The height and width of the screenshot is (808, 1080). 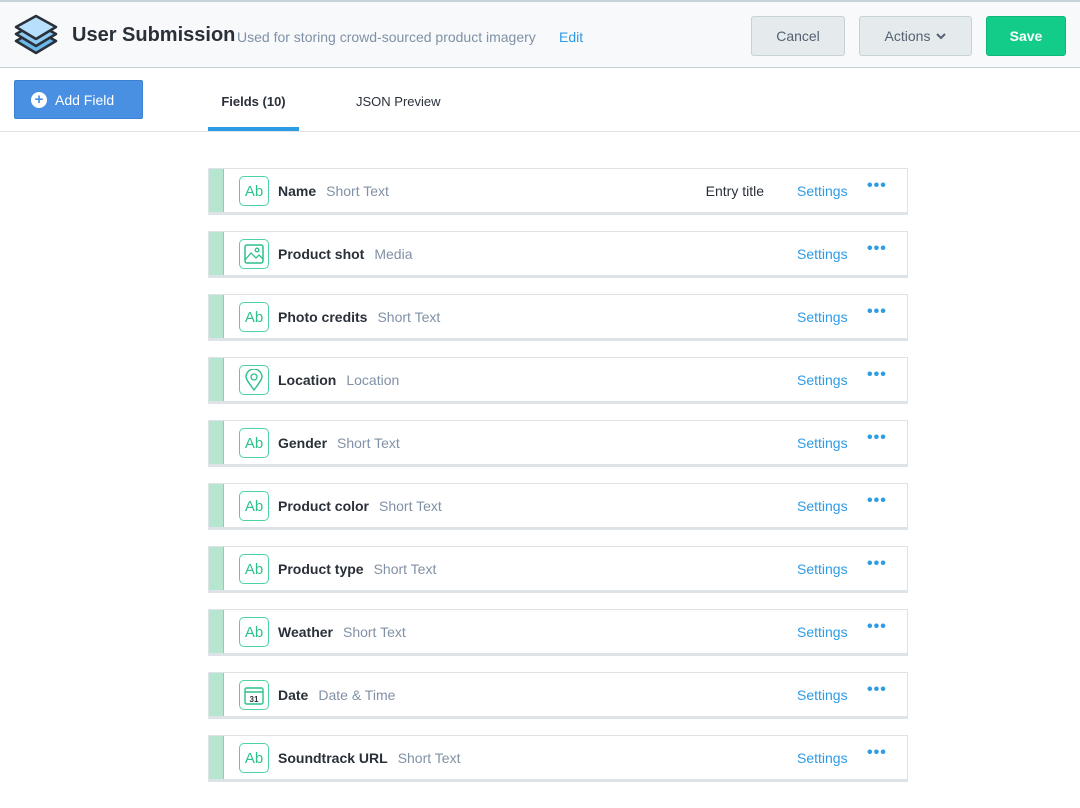 What do you see at coordinates (321, 569) in the screenshot?
I see `field-name: Product type` at bounding box center [321, 569].